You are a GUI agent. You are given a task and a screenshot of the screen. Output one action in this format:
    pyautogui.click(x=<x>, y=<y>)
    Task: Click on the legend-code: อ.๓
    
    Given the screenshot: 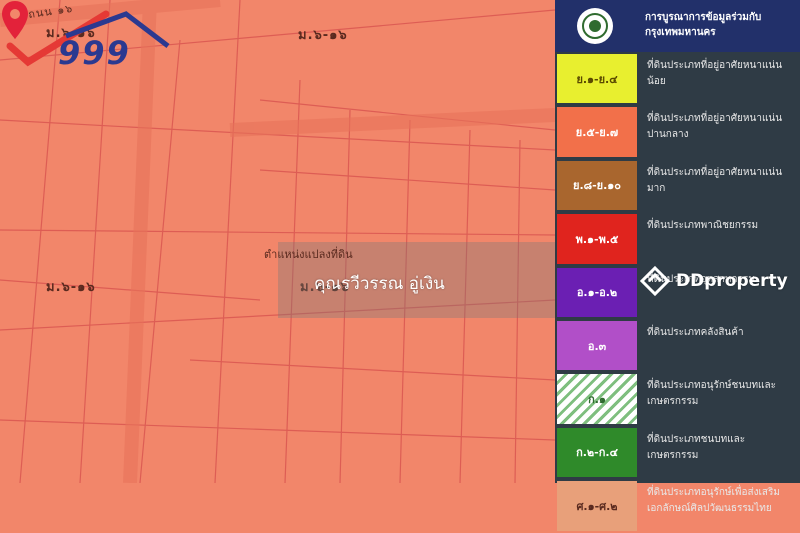 What is the action you would take?
    pyautogui.click(x=597, y=346)
    